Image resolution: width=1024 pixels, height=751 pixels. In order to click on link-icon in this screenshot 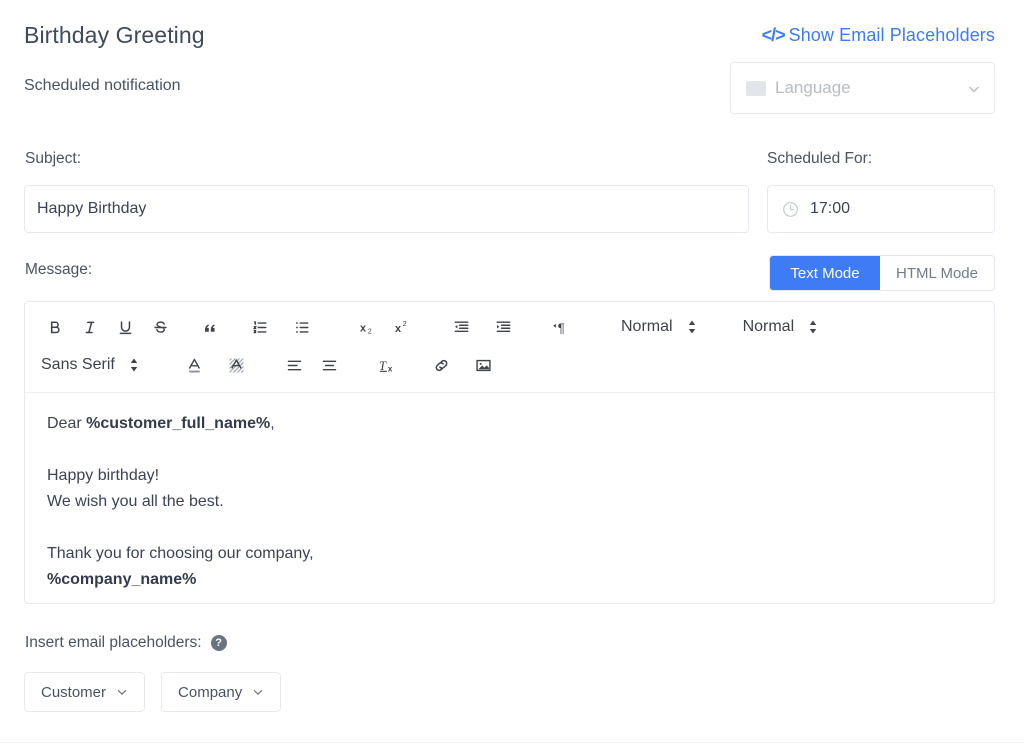, I will do `click(442, 365)`.